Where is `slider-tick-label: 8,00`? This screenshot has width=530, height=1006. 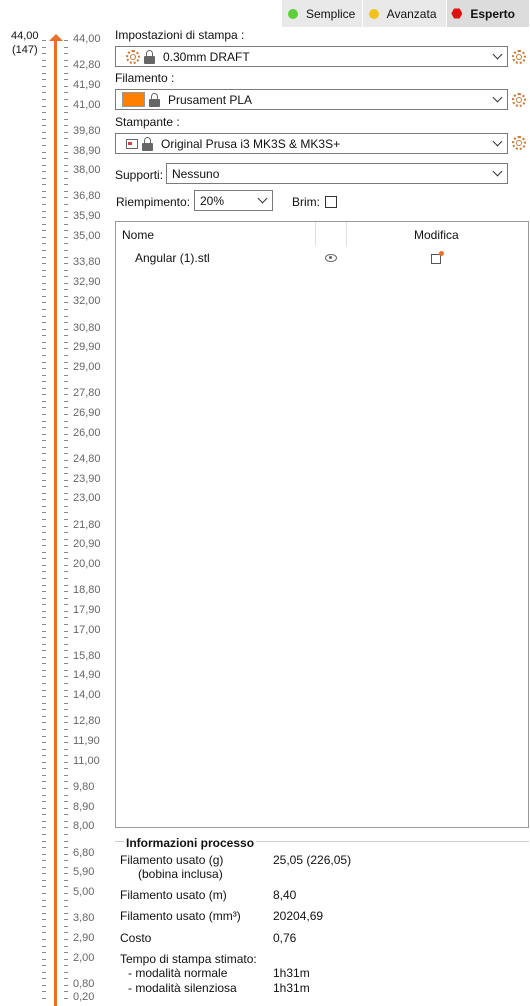
slider-tick-label: 8,00 is located at coordinates (84, 826).